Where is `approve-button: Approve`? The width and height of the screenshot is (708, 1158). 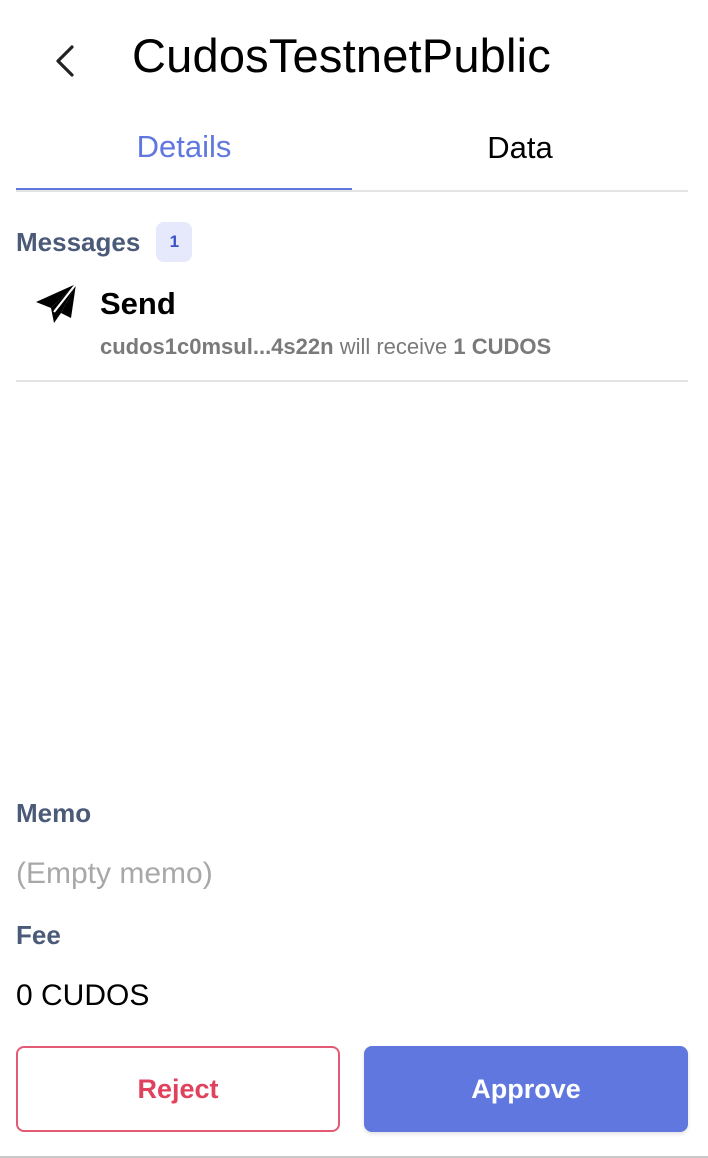
approve-button: Approve is located at coordinates (526, 1089).